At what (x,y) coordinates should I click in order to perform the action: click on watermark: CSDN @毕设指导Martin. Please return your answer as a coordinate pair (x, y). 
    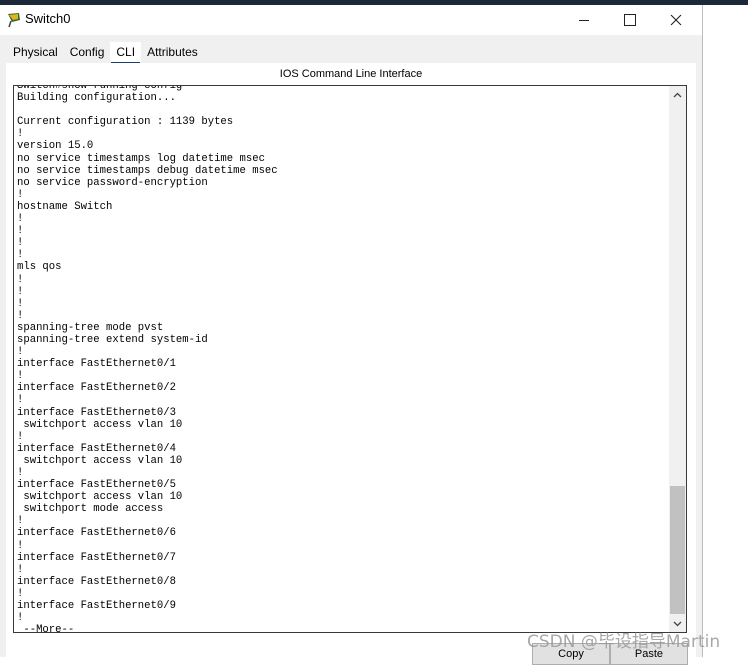
    Looking at the image, I should click on (624, 642).